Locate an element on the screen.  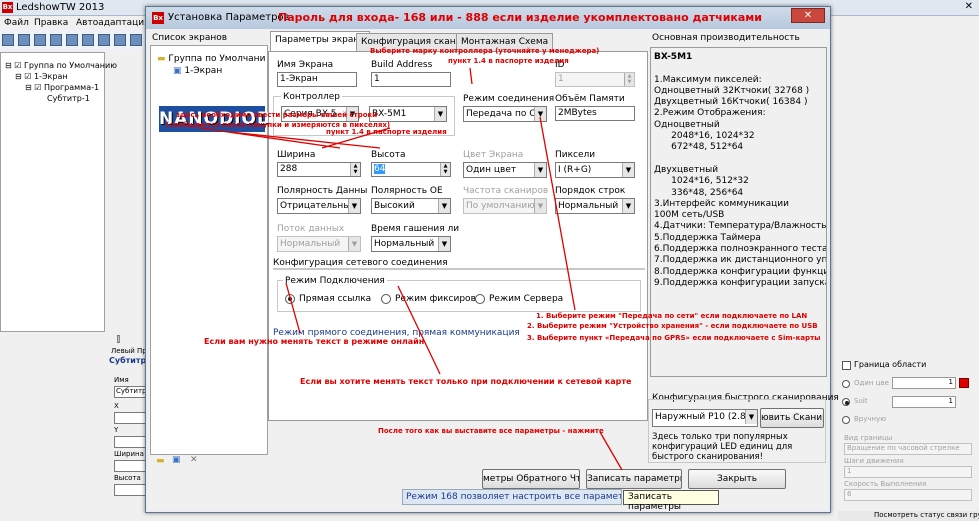
arrow-controller is located at coordinates (471, 76).